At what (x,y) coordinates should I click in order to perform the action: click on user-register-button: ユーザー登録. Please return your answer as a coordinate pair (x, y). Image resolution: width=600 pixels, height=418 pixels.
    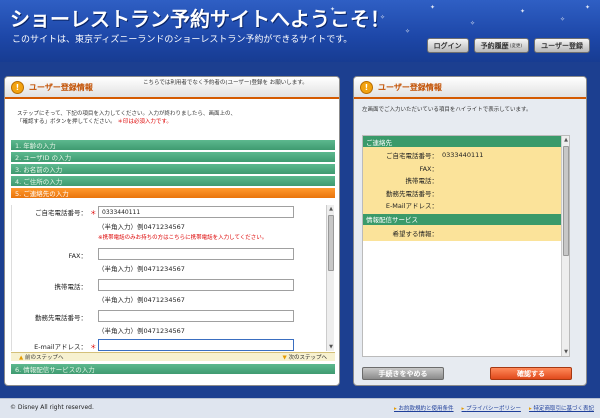
    Looking at the image, I should click on (562, 45).